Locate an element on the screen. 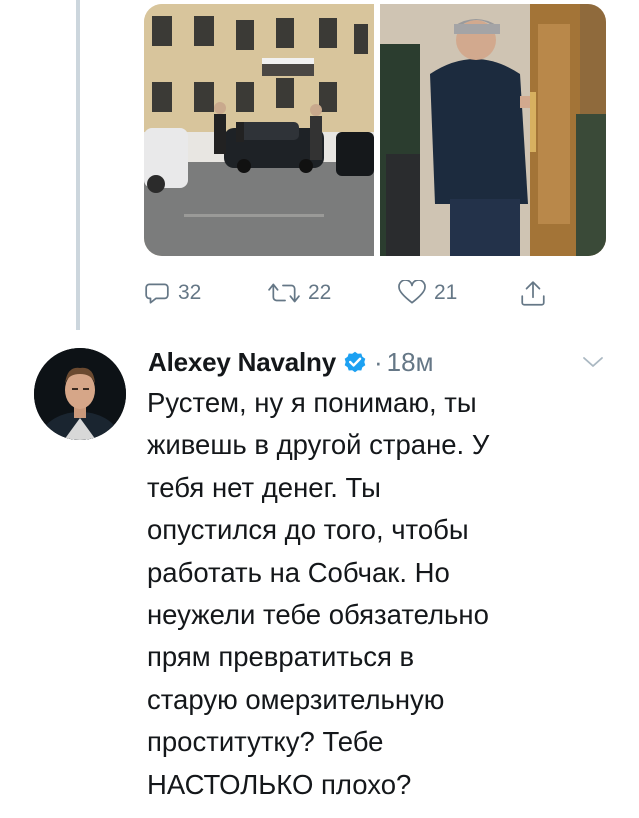 This screenshot has height=818, width=639. street-photo is located at coordinates (259, 130).